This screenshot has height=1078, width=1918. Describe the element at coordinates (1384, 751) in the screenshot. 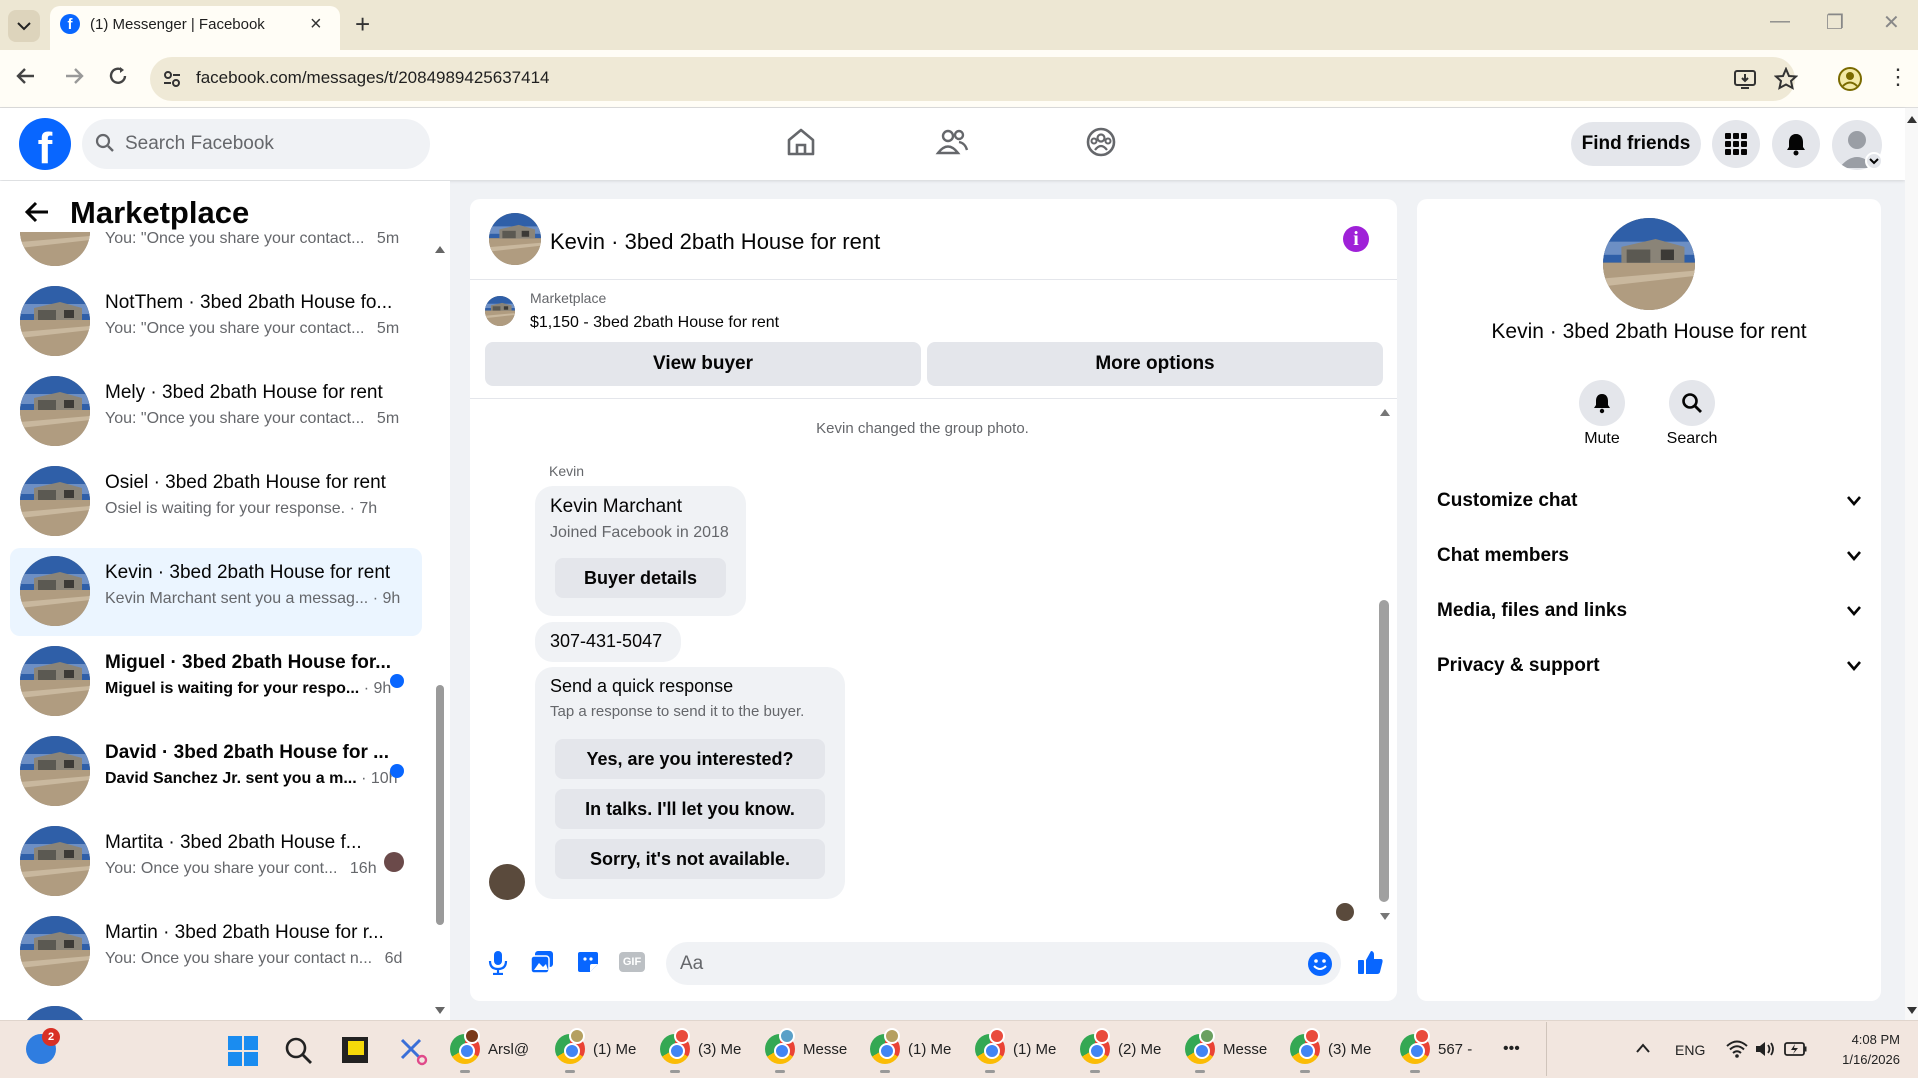

I see `chat-scrollbar` at that location.